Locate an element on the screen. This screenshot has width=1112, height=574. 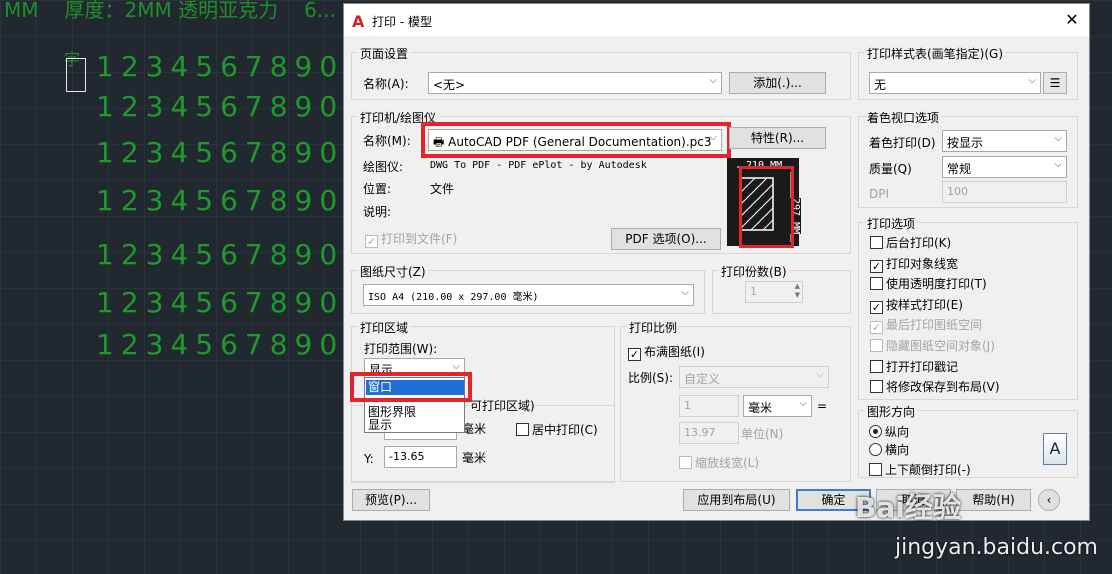
print-to-file-checkbox: ✓ 打印到文件(F) is located at coordinates (411, 239).